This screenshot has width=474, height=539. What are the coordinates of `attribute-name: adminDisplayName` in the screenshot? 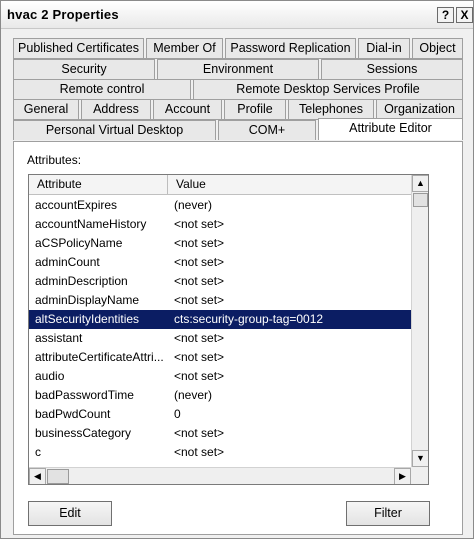 It's located at (87, 300).